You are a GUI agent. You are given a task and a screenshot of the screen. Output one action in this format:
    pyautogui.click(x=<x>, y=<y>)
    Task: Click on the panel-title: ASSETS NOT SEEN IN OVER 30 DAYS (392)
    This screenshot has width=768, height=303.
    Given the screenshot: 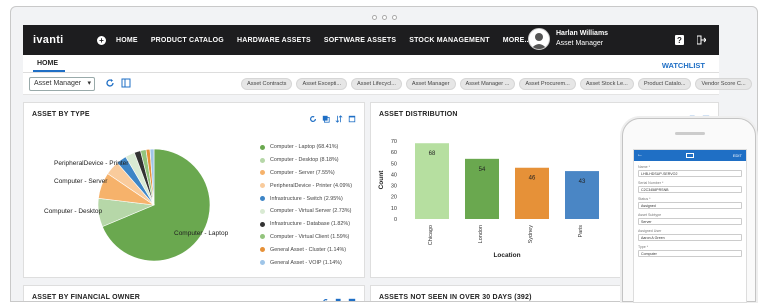 What is the action you would take?
    pyautogui.click(x=455, y=297)
    